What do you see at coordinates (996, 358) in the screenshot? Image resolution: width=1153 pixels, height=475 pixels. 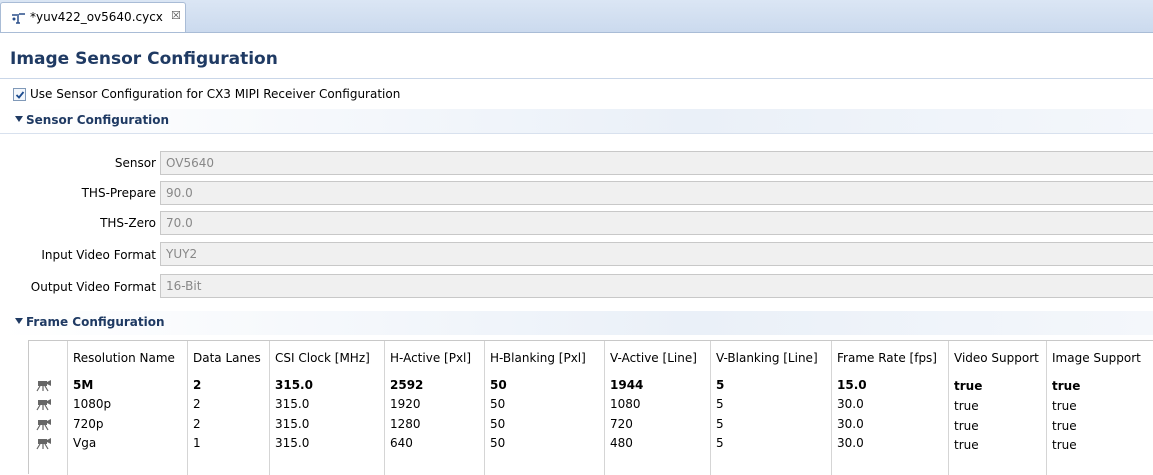 I see `col-header-video-support: Video Support` at bounding box center [996, 358].